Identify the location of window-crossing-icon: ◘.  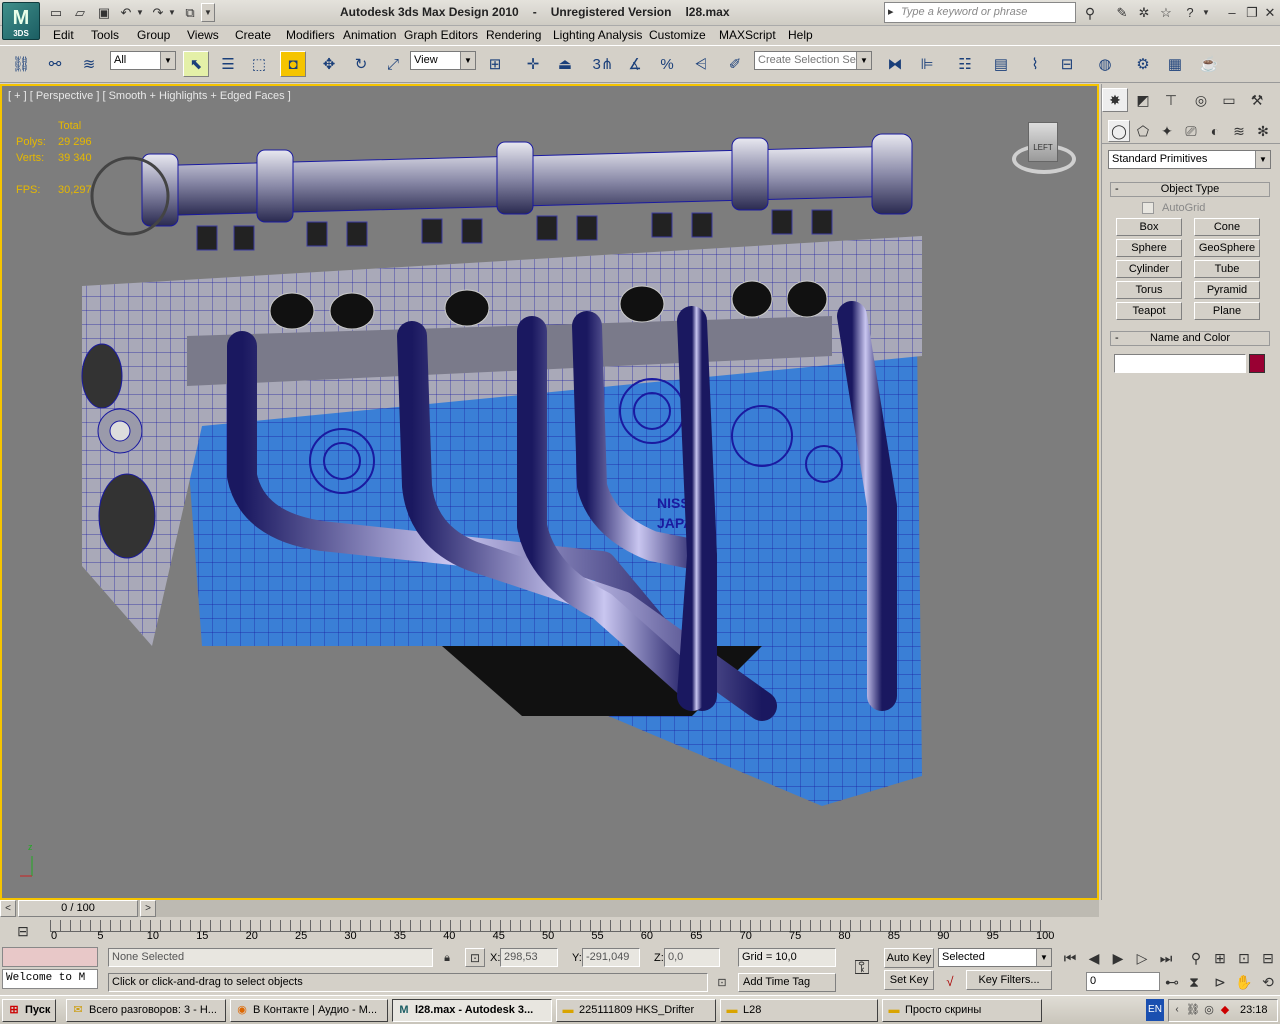
(293, 64).